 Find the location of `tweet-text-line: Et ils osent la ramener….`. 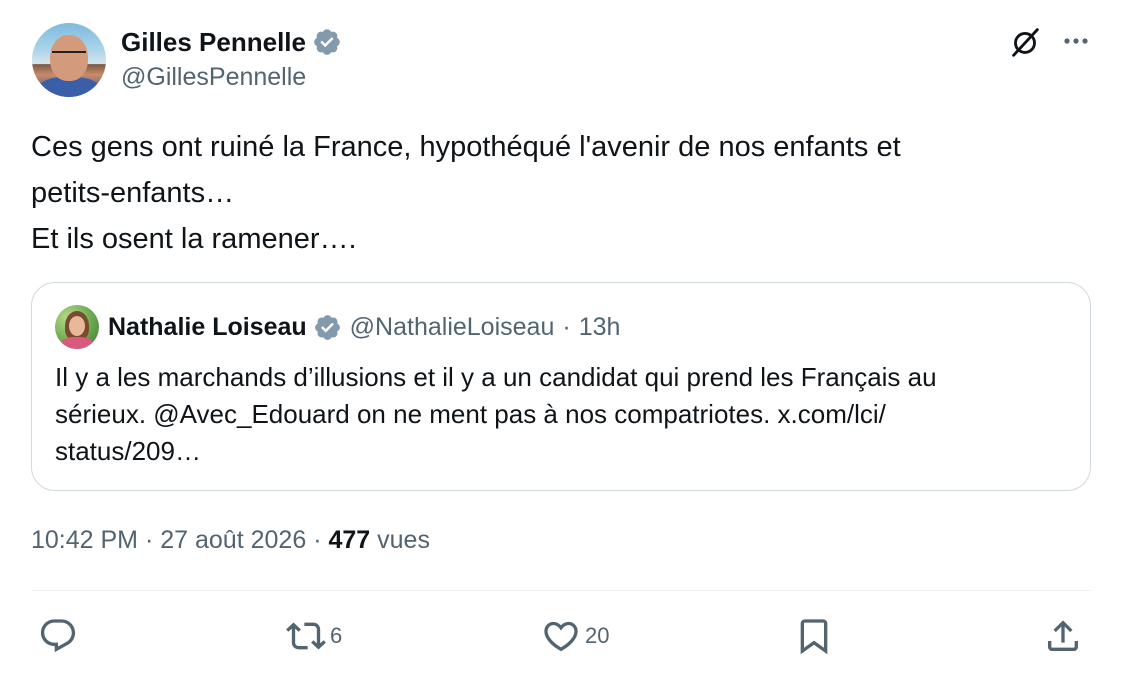

tweet-text-line: Et ils osent la ramener…. is located at coordinates (194, 239).